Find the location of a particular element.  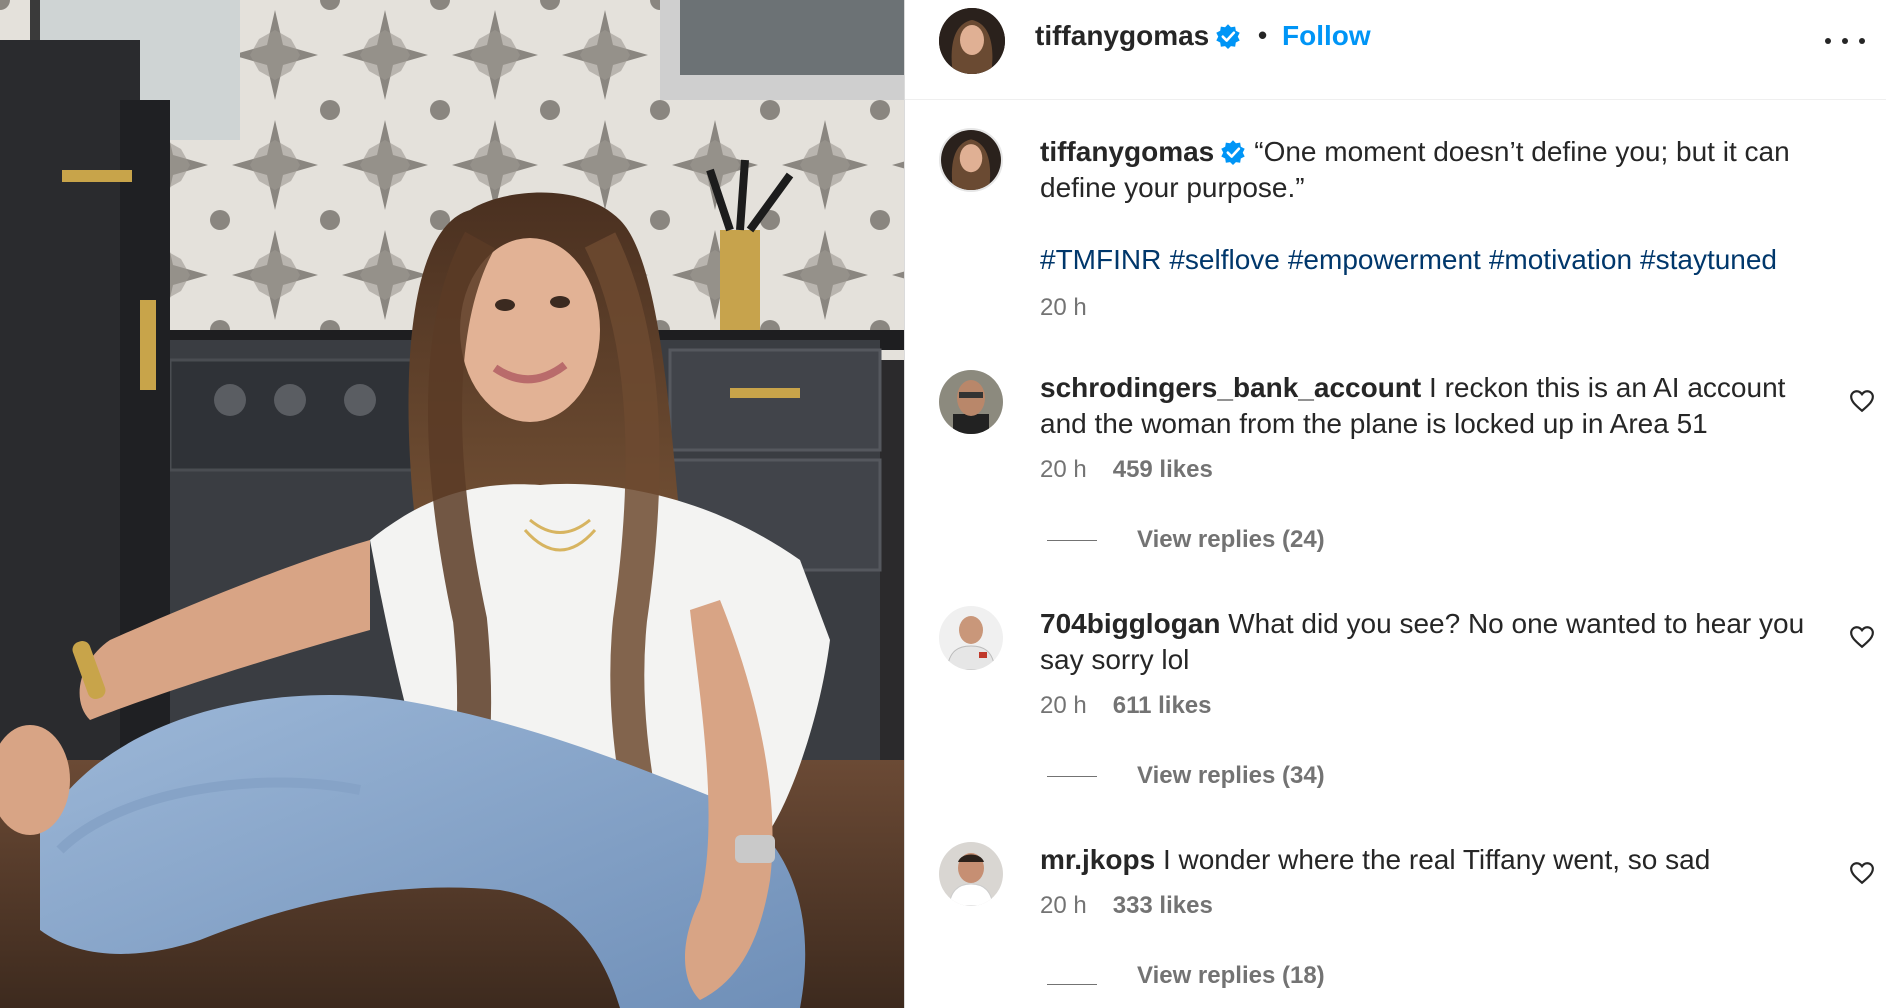

caption-time: 20 h is located at coordinates (1063, 308).